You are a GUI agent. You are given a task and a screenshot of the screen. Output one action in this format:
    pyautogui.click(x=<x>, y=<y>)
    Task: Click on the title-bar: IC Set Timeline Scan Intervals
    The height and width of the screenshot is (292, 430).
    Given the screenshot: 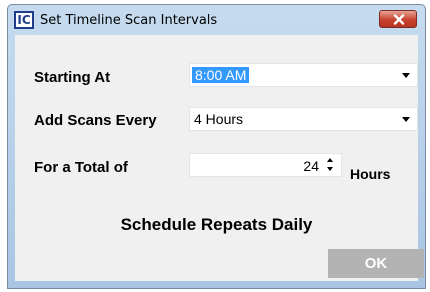 What is the action you would take?
    pyautogui.click(x=216, y=20)
    